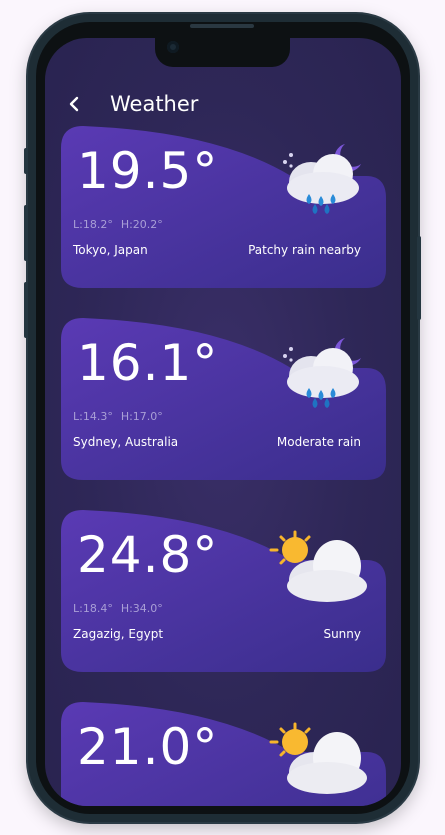  What do you see at coordinates (342, 634) in the screenshot?
I see `condition-text: Sunny` at bounding box center [342, 634].